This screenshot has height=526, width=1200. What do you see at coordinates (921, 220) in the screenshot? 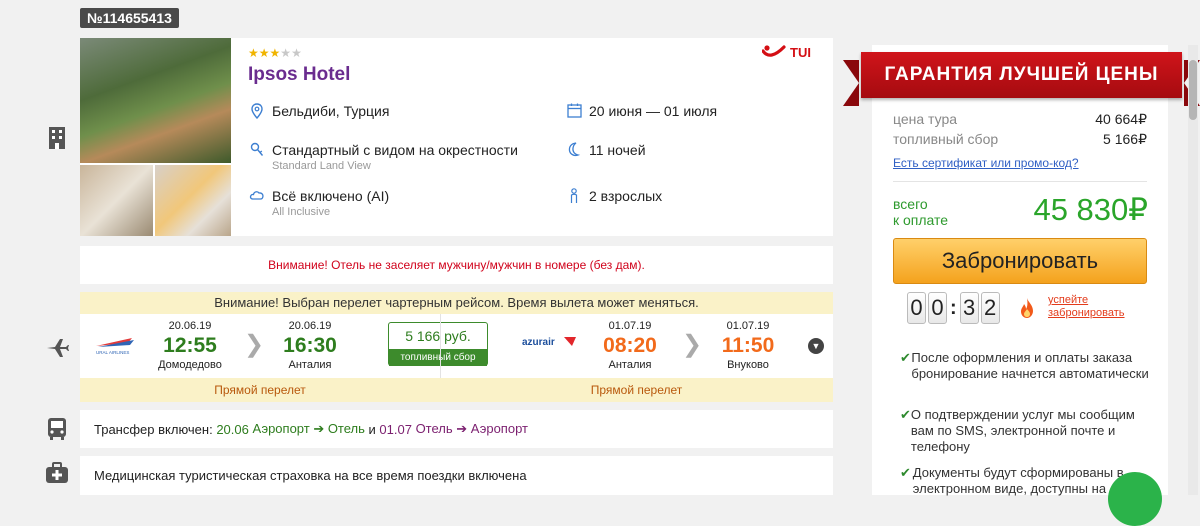
I see `total-label-line-2: к оплате` at bounding box center [921, 220].